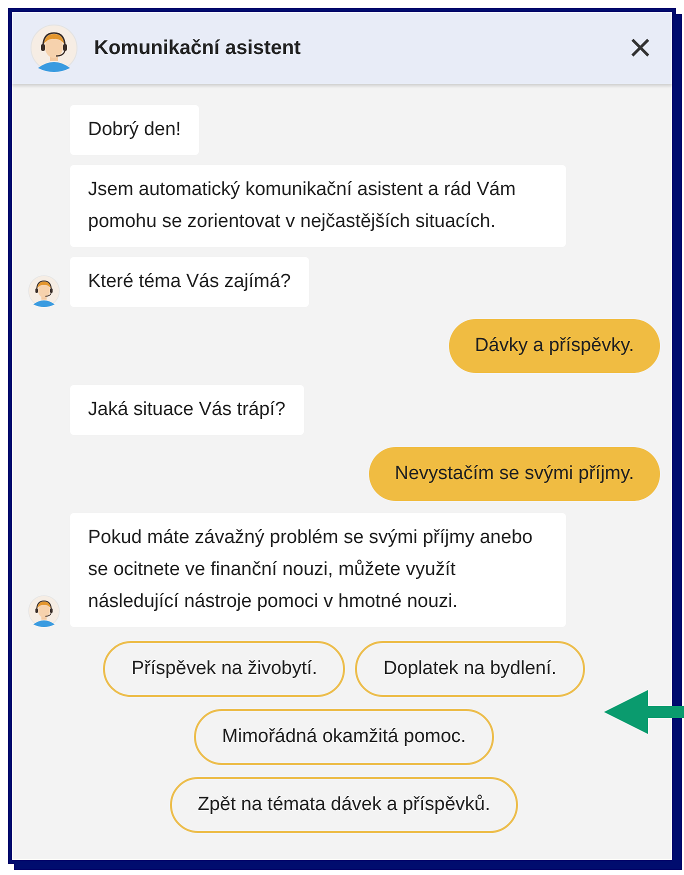  Describe the element at coordinates (318, 206) in the screenshot. I see `bot-message: Jsem automatický komunikační asistent a rád Vám pomohu se zorientovat v nejčastějších situacích.` at that location.